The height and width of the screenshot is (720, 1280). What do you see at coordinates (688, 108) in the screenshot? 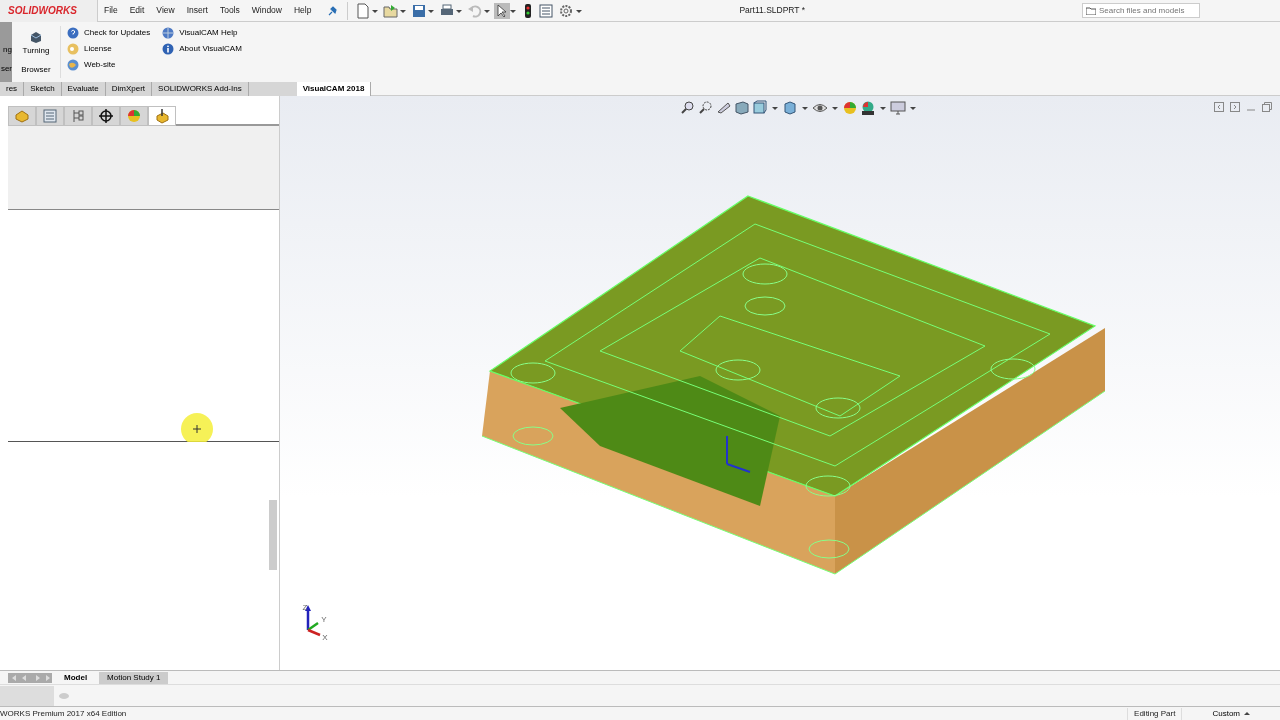
I see `zoom-icon` at bounding box center [688, 108].